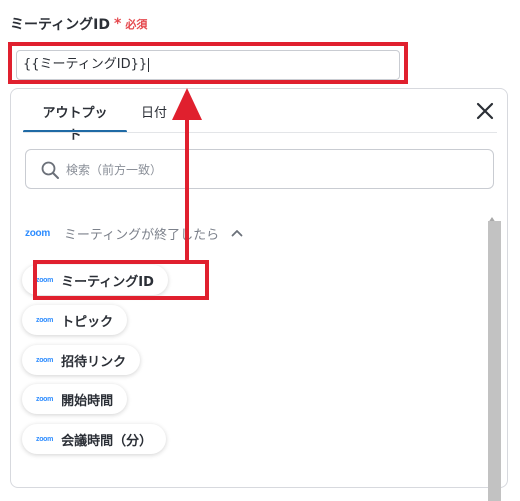  Describe the element at coordinates (154, 118) in the screenshot. I see `tab-date: 日付` at that location.